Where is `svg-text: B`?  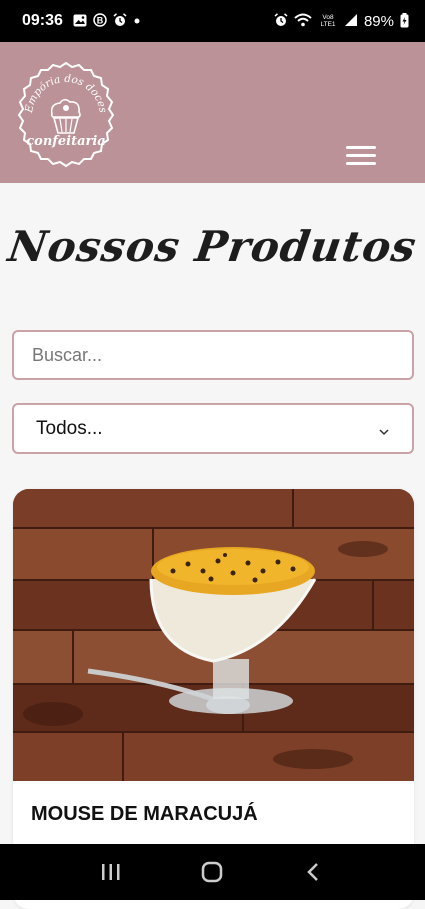
svg-text: B is located at coordinates (100, 21).